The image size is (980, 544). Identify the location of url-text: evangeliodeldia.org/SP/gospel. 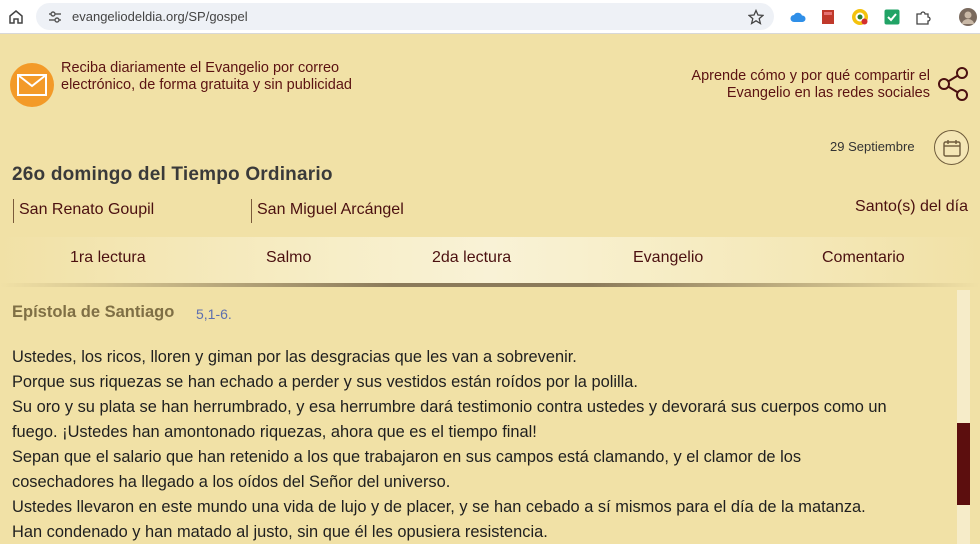
(160, 16).